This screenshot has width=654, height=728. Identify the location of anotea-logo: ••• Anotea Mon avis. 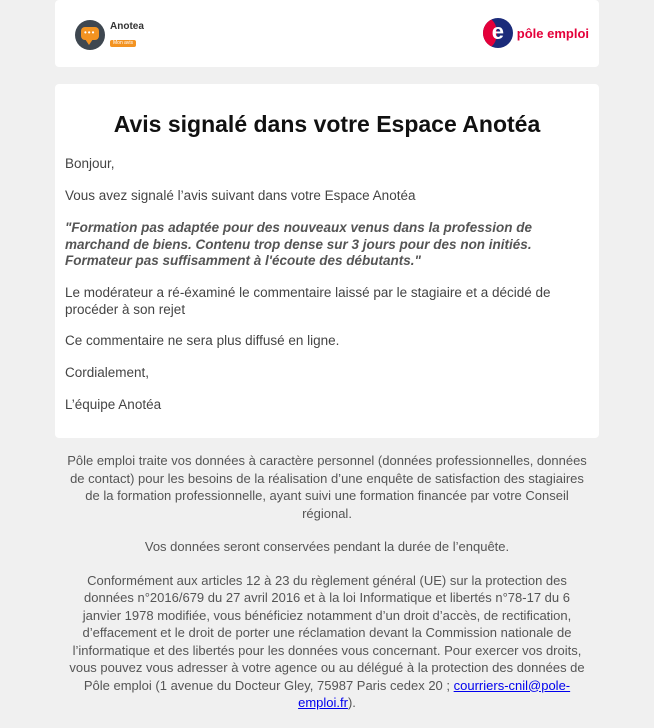
(109, 35).